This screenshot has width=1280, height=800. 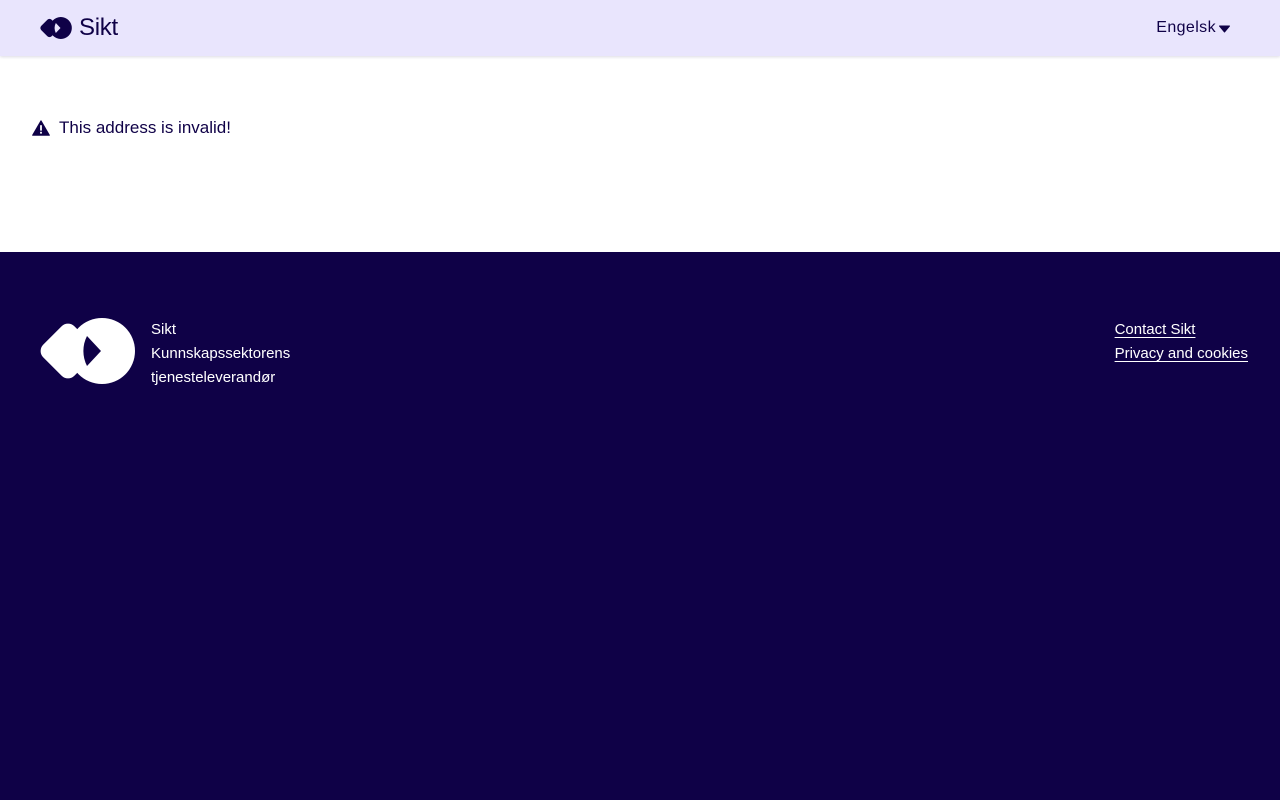 What do you see at coordinates (640, 28) in the screenshot?
I see `site-header: Sikt Engelsk` at bounding box center [640, 28].